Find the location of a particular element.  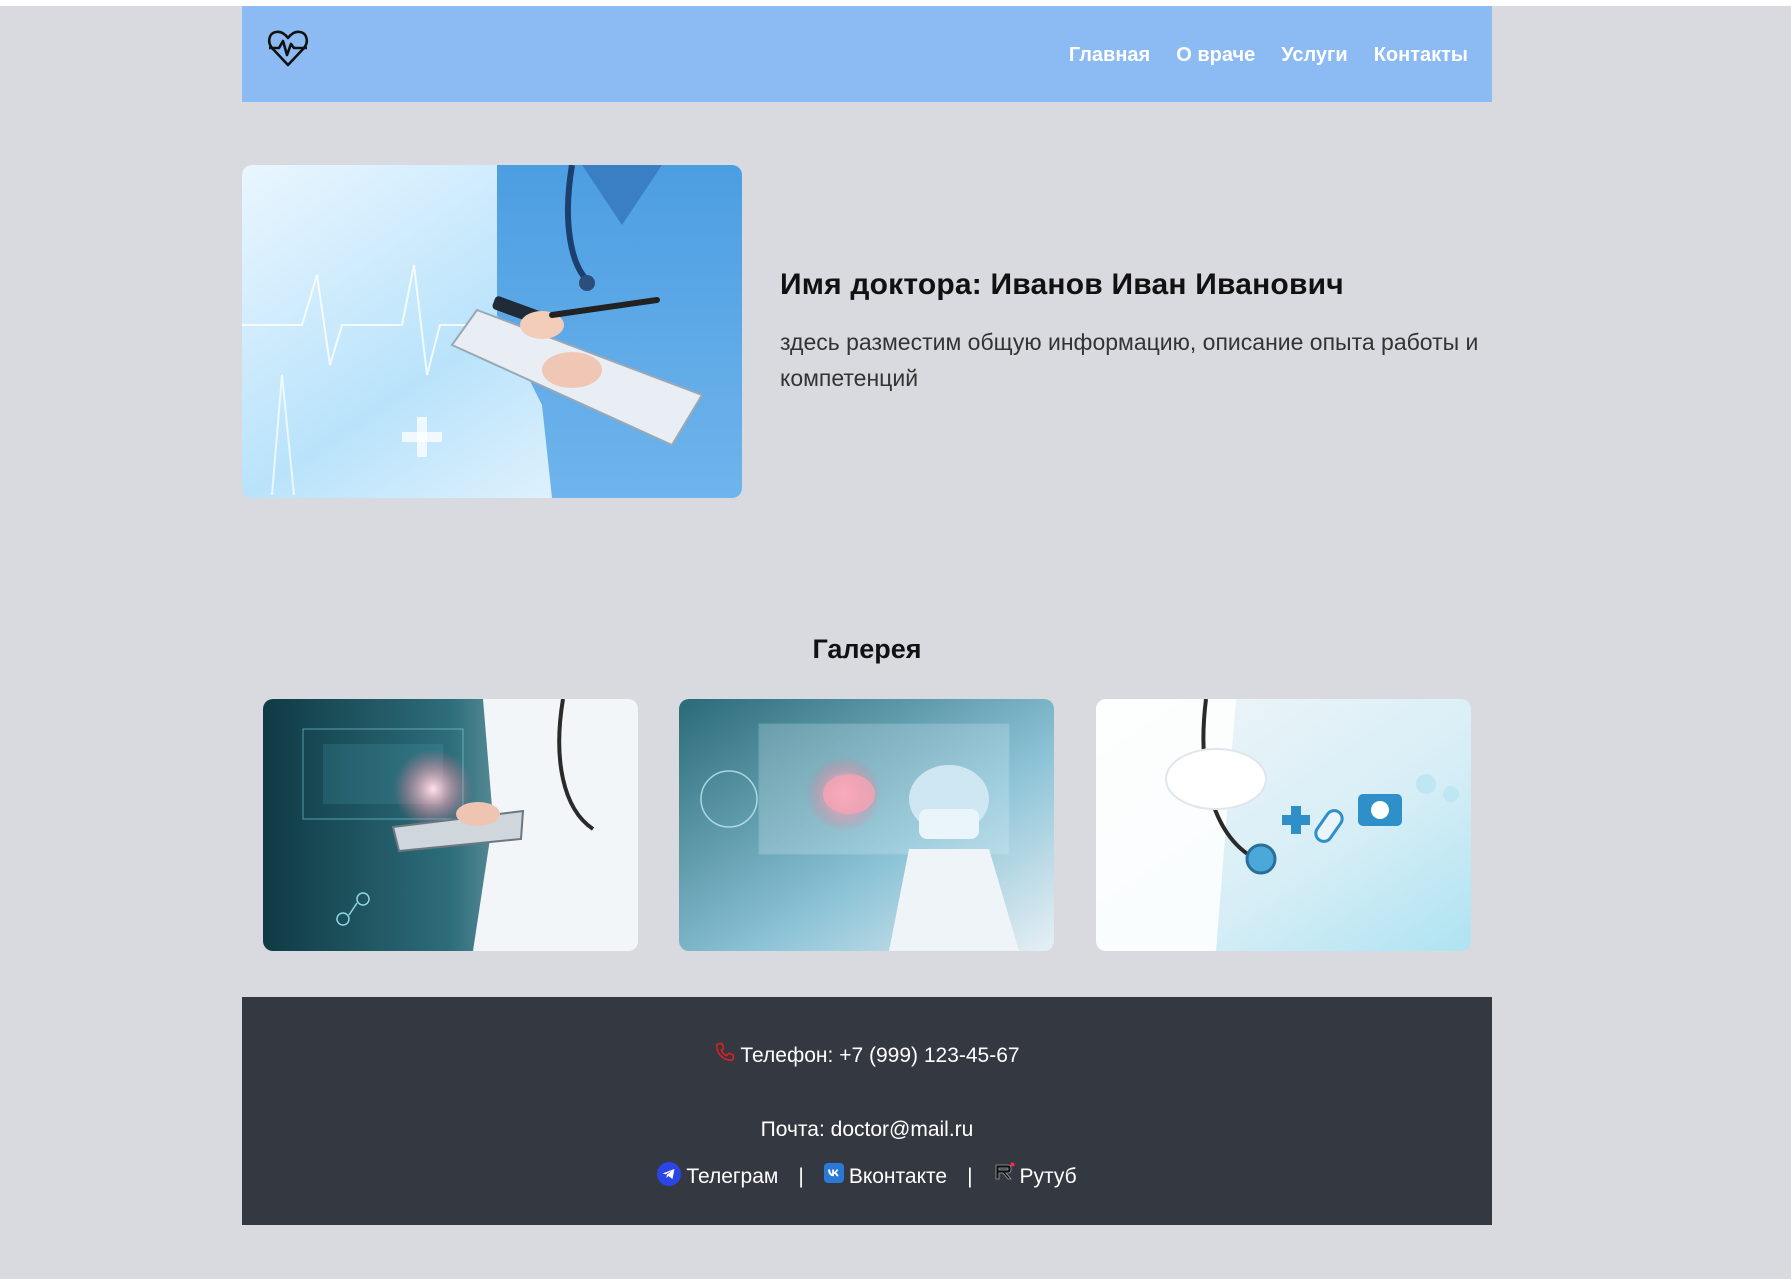

footer-email: Почта: doctor@mail.ru is located at coordinates (867, 1130).